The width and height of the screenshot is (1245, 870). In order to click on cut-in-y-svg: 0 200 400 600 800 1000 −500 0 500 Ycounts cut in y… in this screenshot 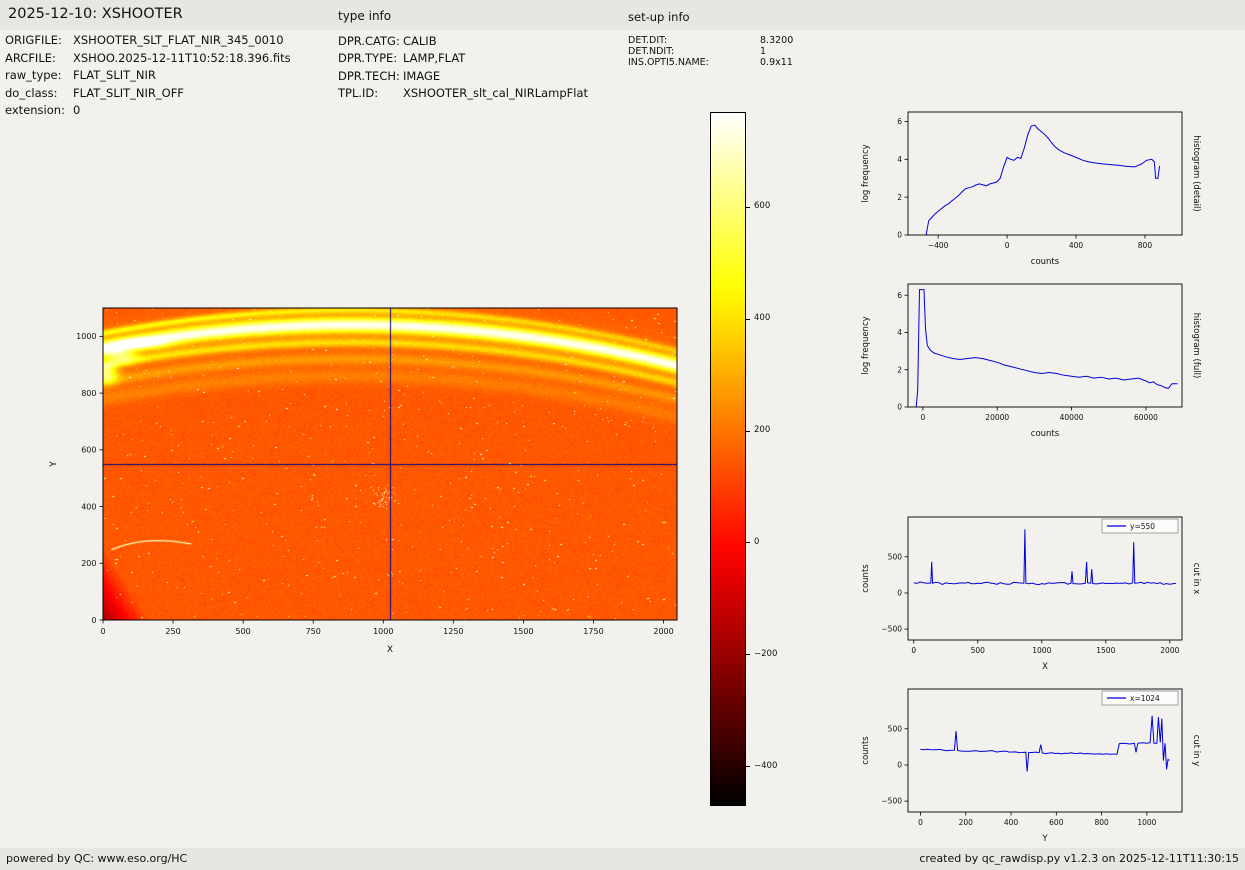, I will do `click(1031, 766)`.